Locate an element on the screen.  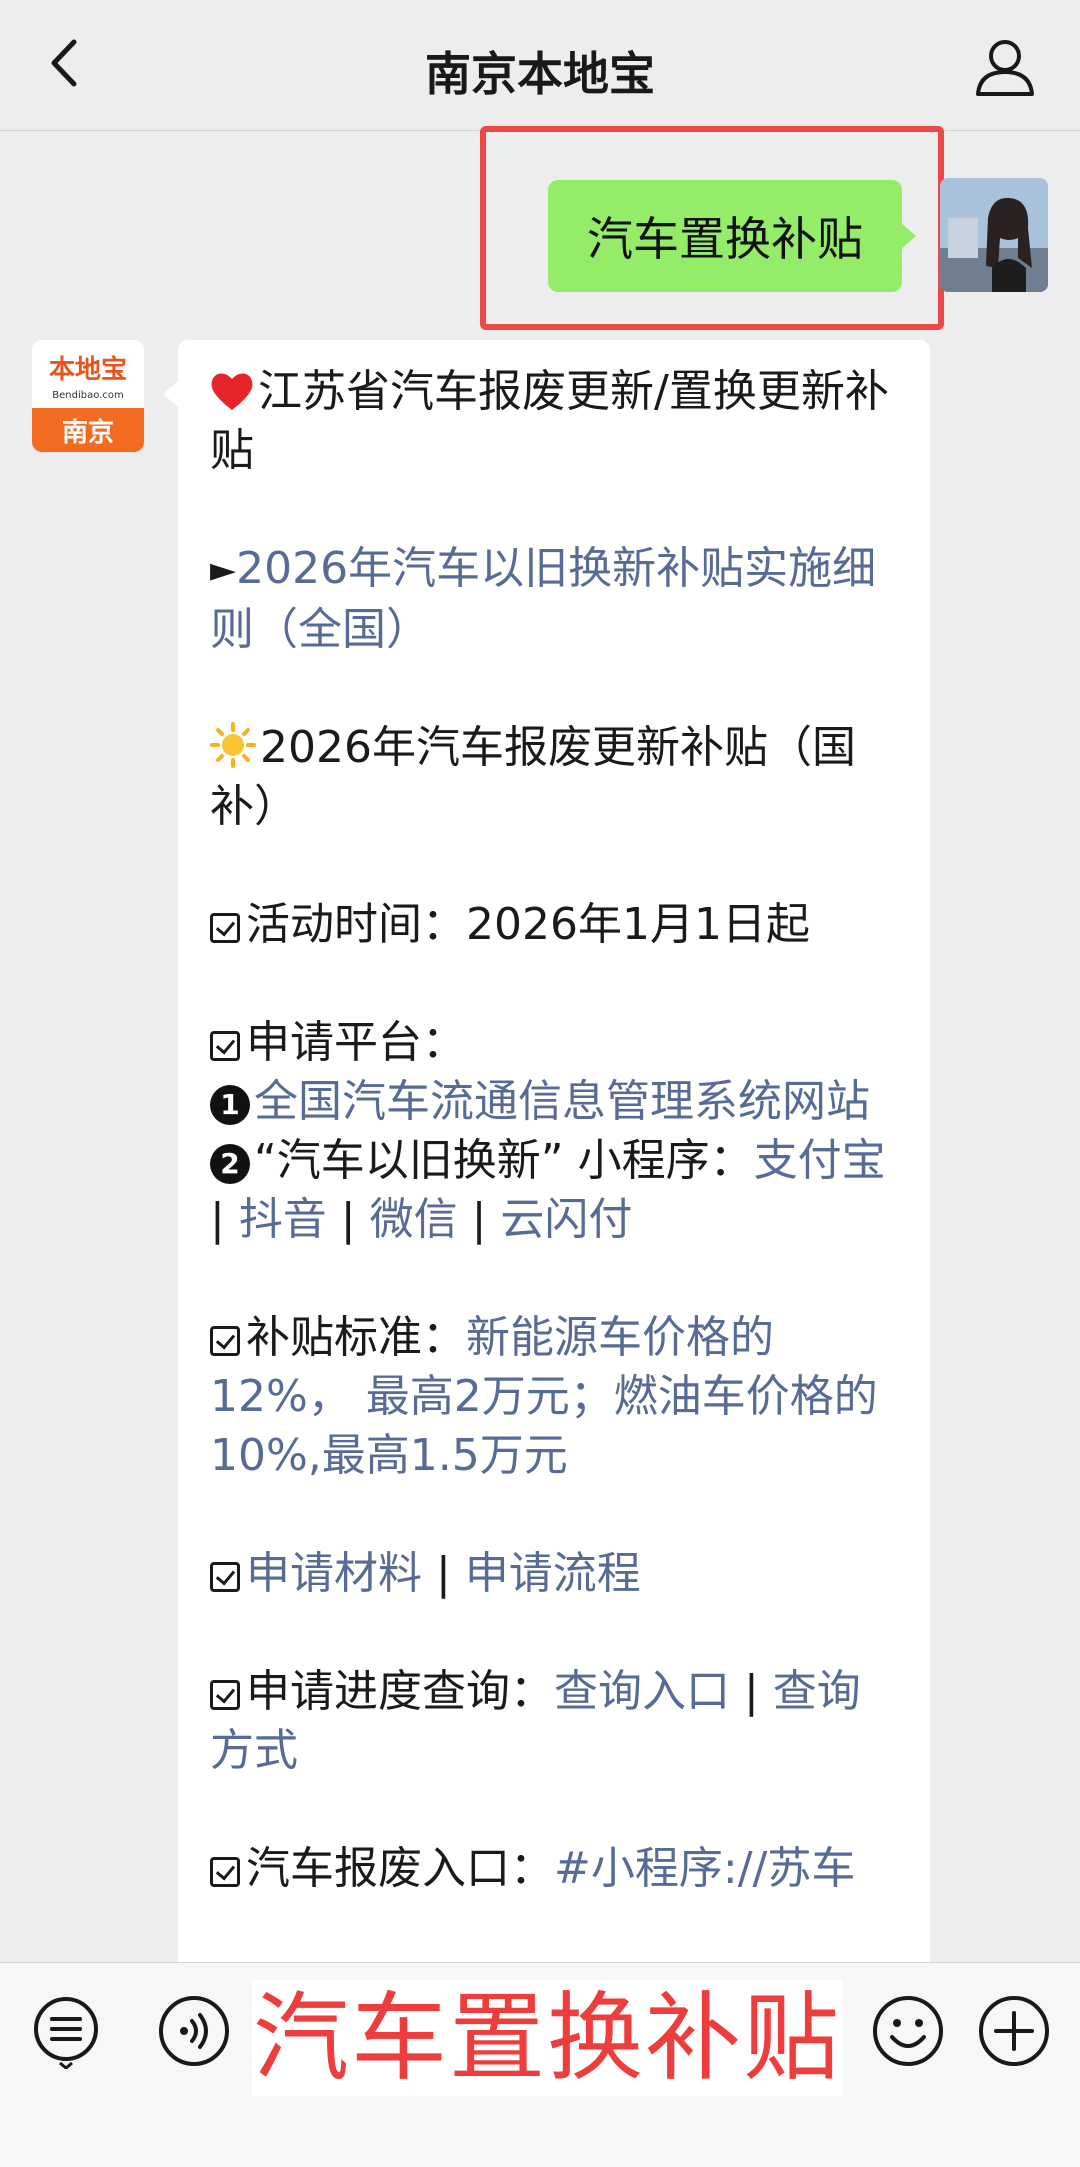
message-title: 江苏省汽车报废更新/置换更新补贴 is located at coordinates (549, 421).